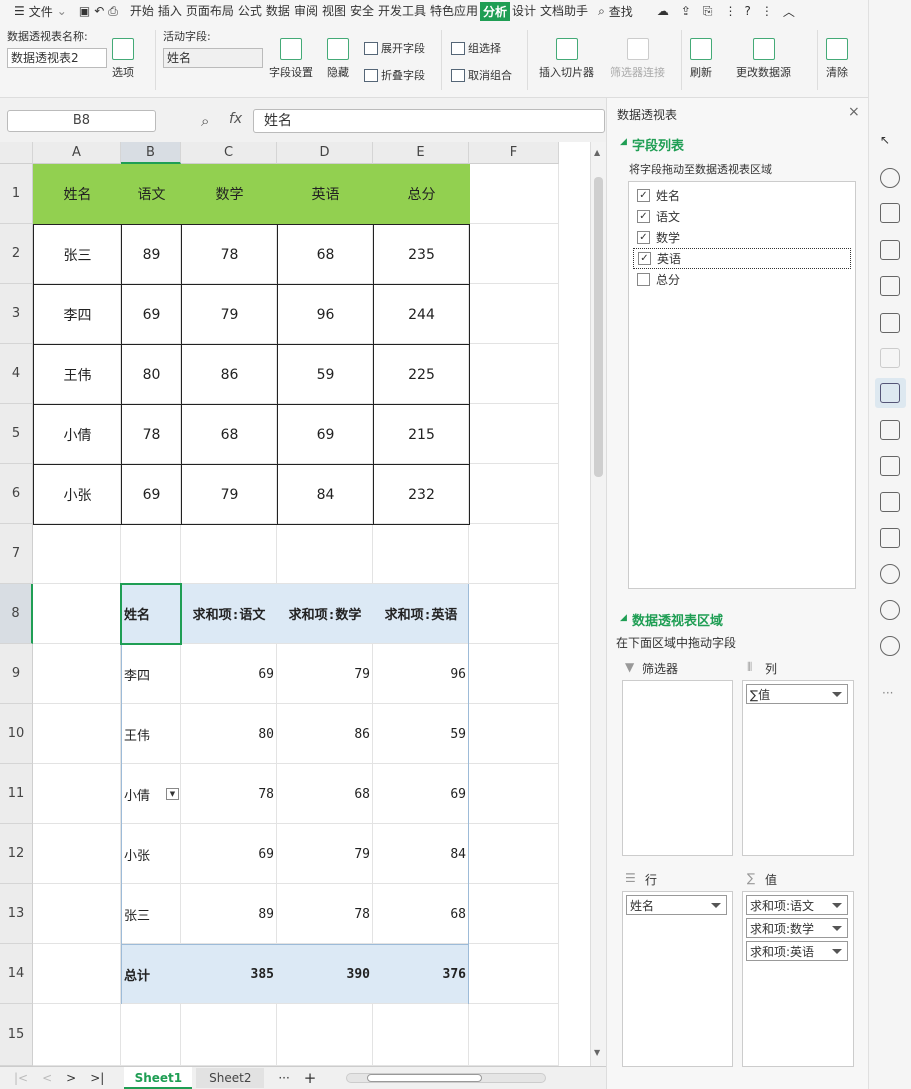 Image resolution: width=911 pixels, height=1089 pixels. What do you see at coordinates (151, 374) in the screenshot?
I see `source-data-cell: 80` at bounding box center [151, 374].